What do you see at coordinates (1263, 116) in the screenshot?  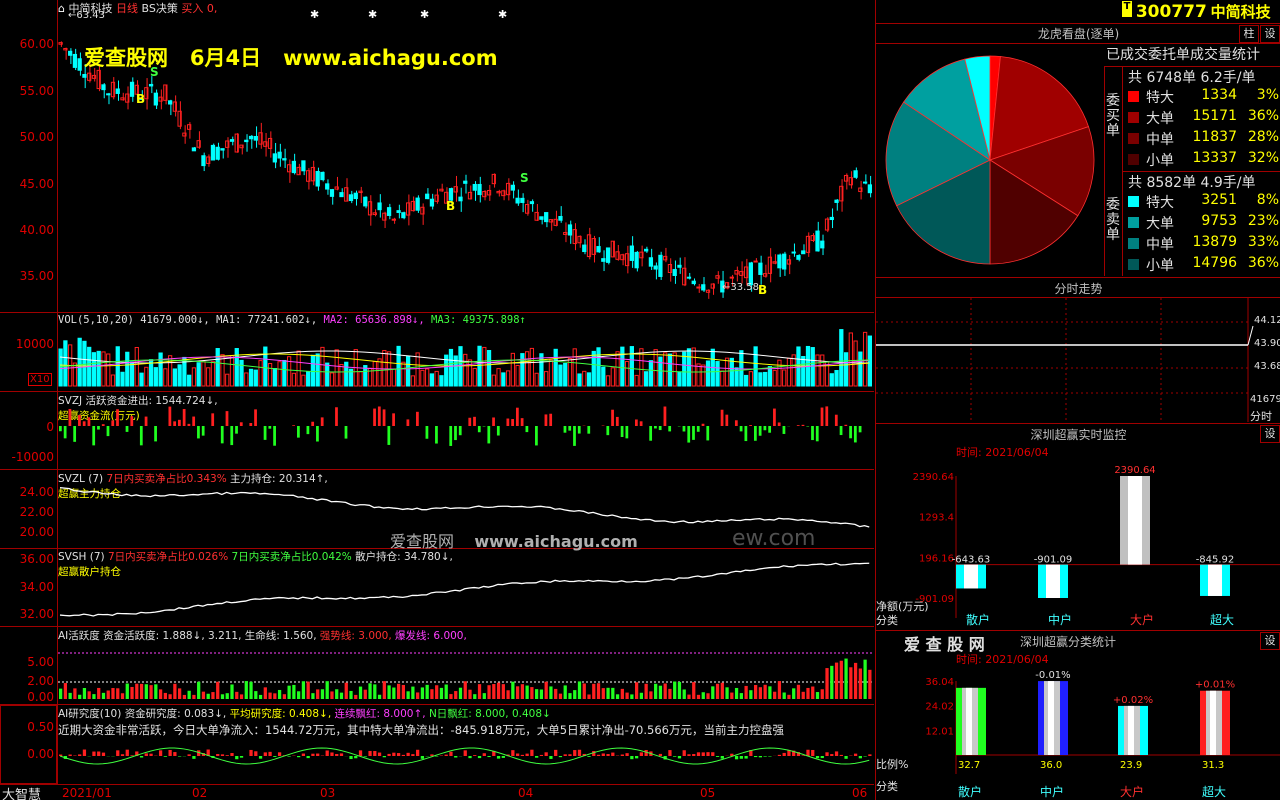 I see `order-percent: 36%` at bounding box center [1263, 116].